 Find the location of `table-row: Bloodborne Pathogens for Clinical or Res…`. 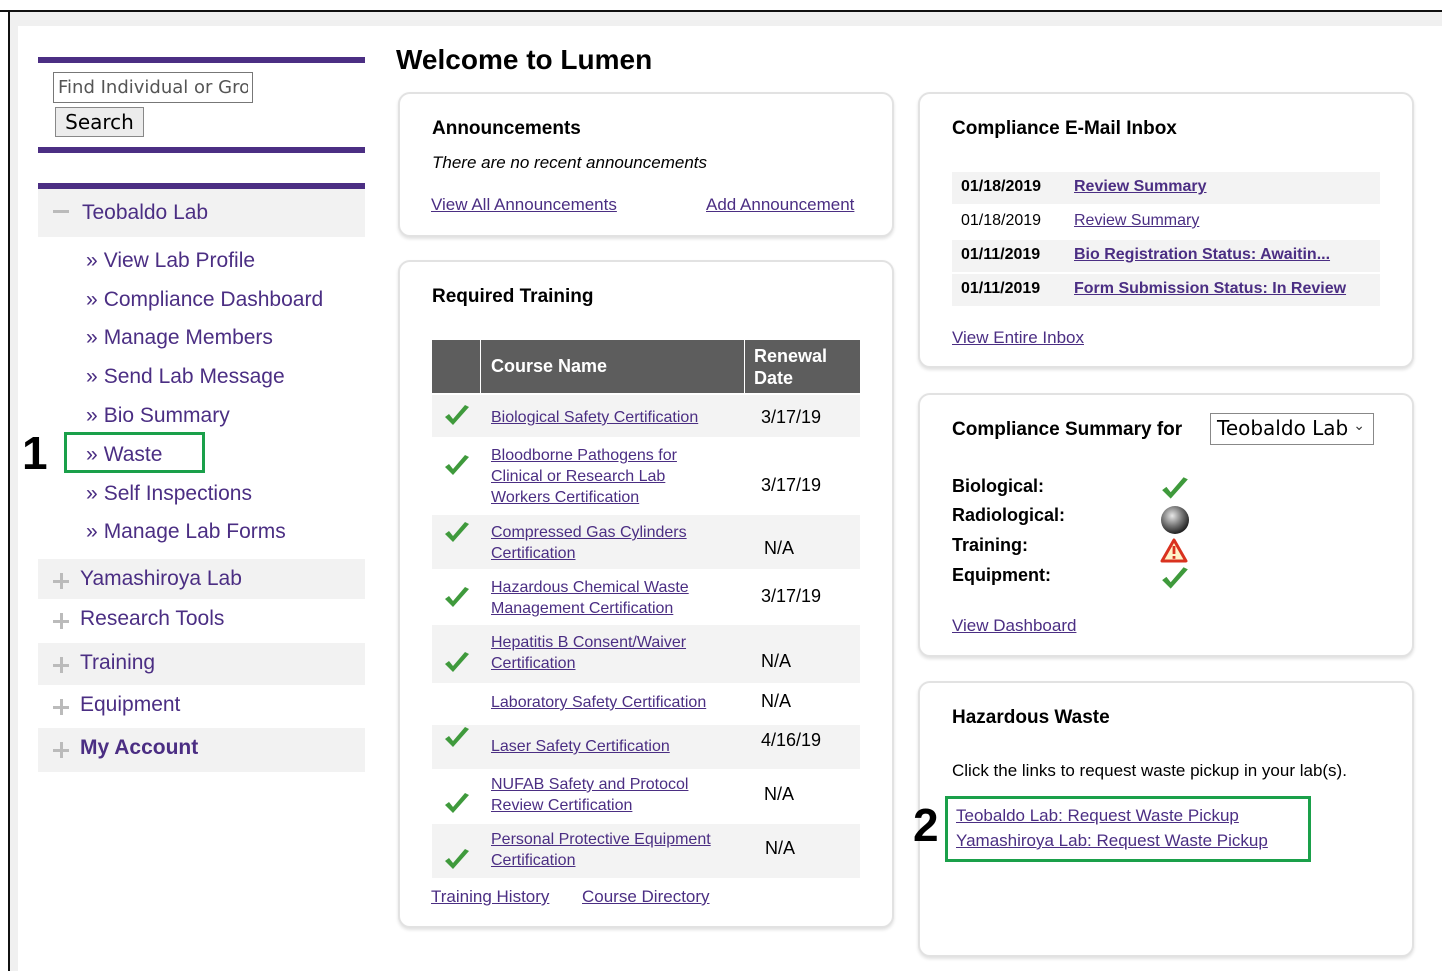

table-row: Bloodborne Pathogens for Clinical or Res… is located at coordinates (646, 476).